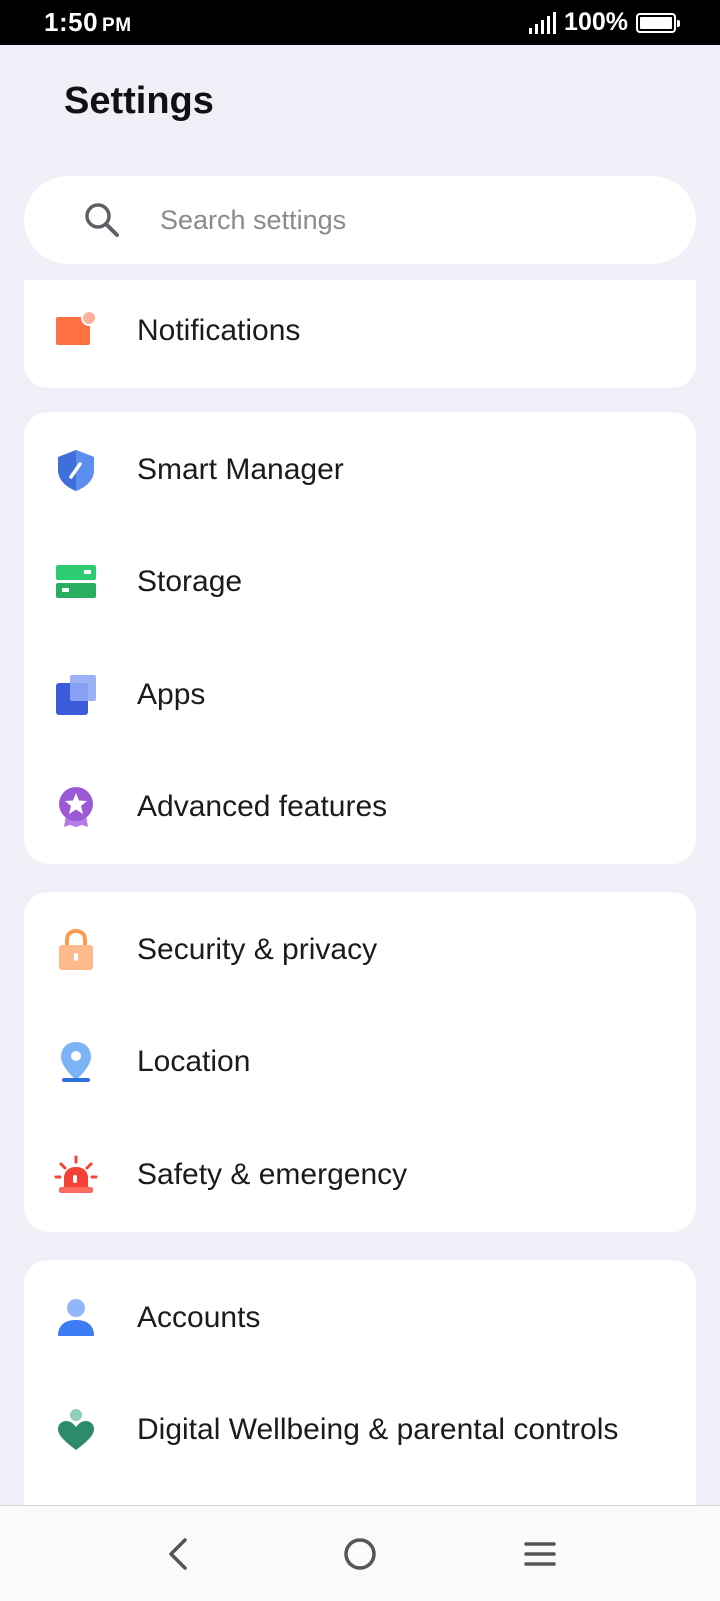  I want to click on person-icon, so click(76, 1318).